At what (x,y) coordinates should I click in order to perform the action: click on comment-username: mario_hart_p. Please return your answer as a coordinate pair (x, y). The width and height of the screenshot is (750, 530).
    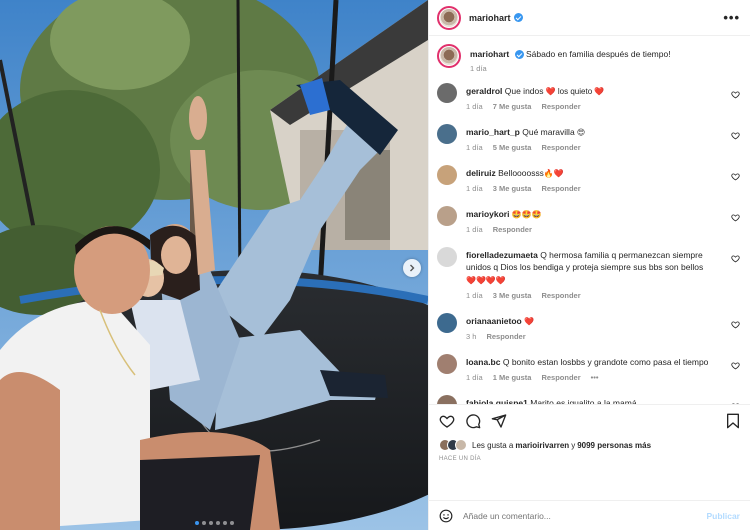
    Looking at the image, I should click on (493, 132).